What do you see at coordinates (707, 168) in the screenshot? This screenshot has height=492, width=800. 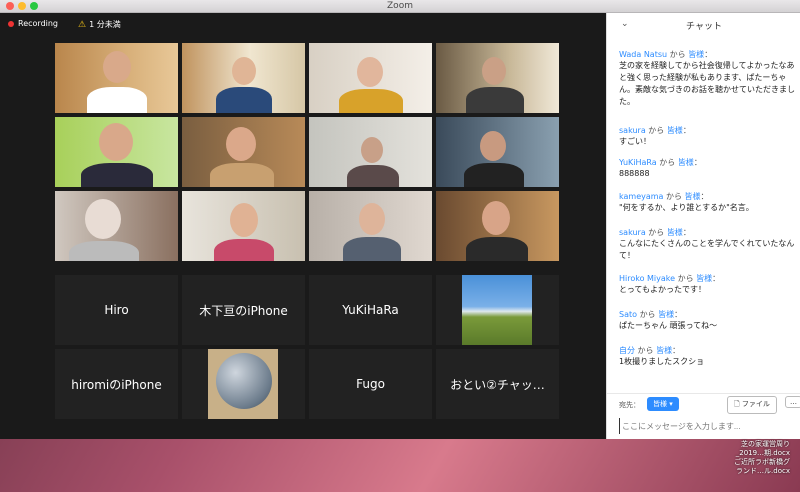 I see `chat-message: YuKiHaRa から 皆様： 888888` at bounding box center [707, 168].